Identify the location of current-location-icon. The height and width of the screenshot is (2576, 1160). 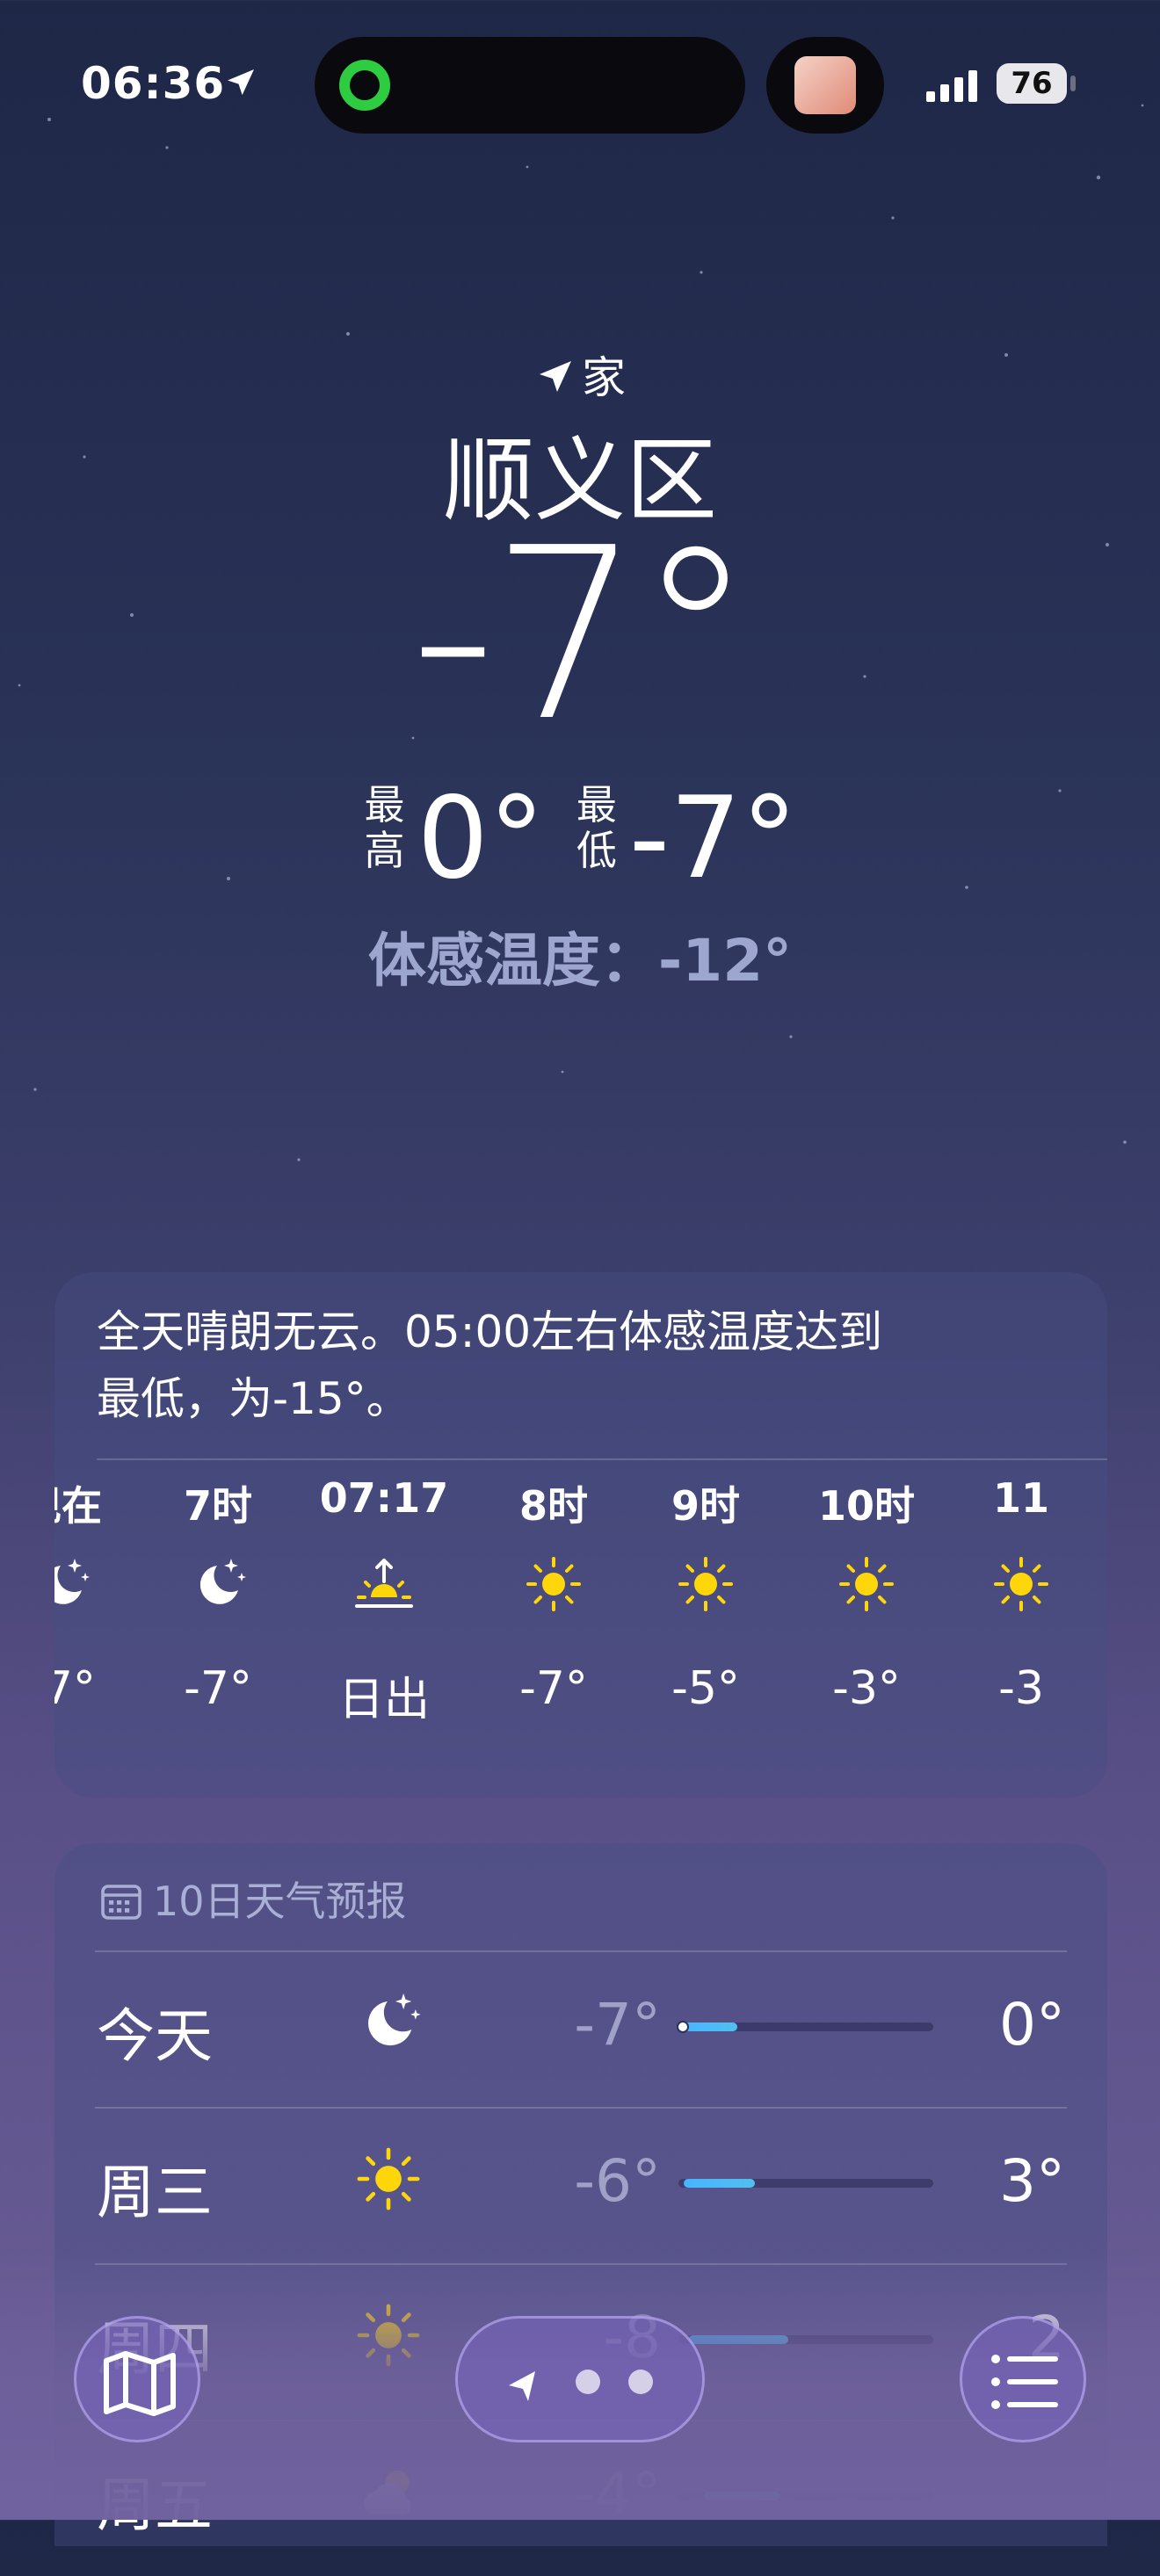
(522, 2386).